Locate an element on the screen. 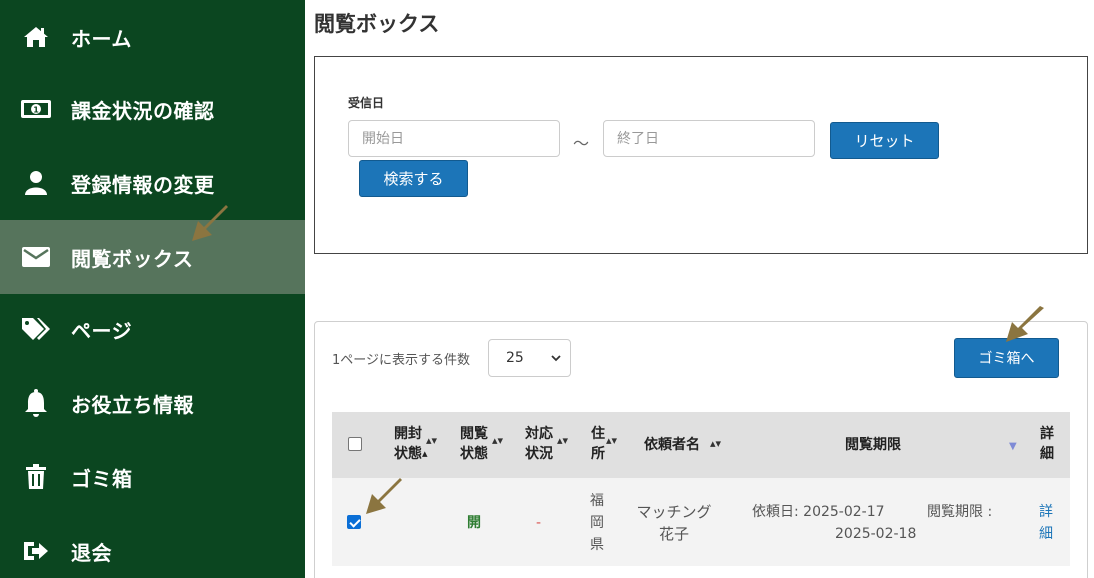 This screenshot has width=1094, height=578. tags-icon is located at coordinates (36, 329).